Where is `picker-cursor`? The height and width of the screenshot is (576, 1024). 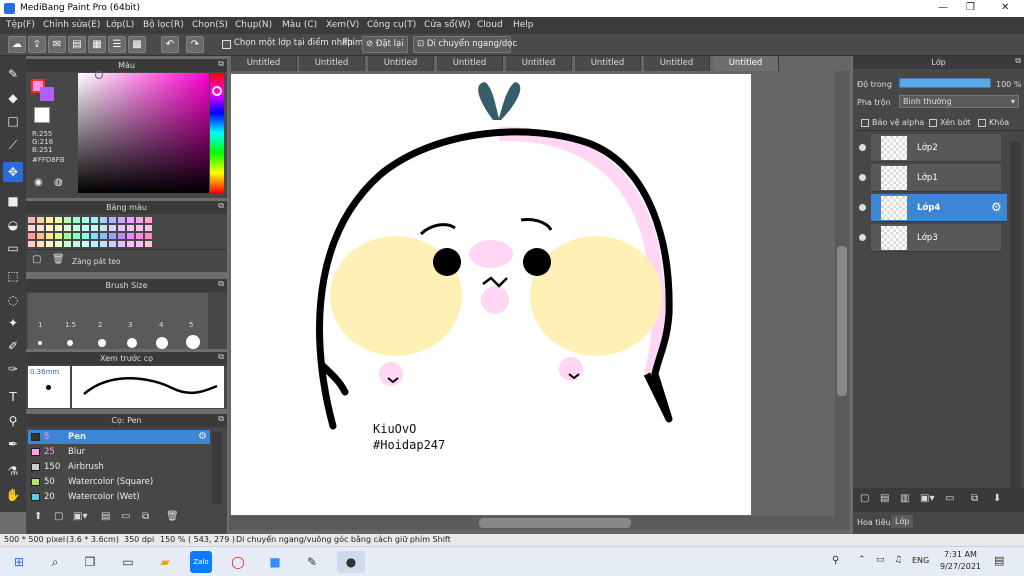
picker-cursor is located at coordinates (99, 75).